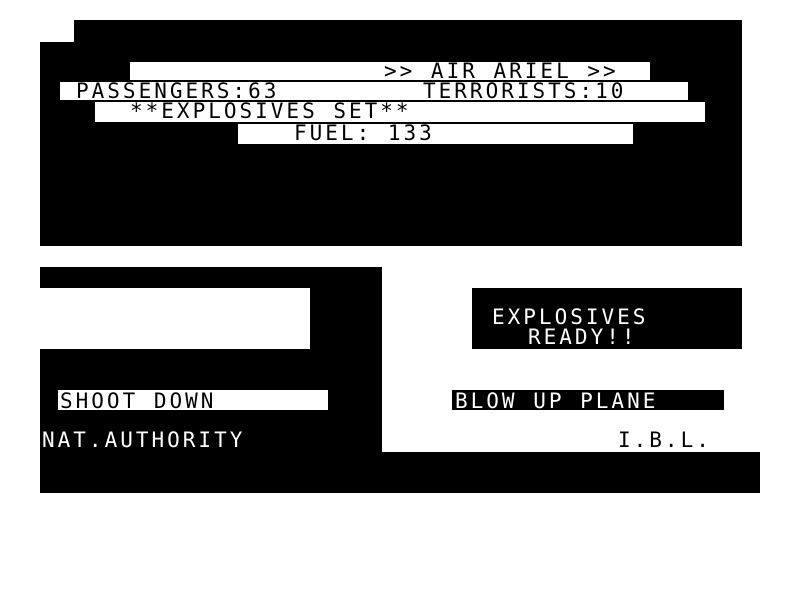 The height and width of the screenshot is (600, 800). Describe the element at coordinates (144, 440) in the screenshot. I see `national-authority-label: NAT.AUTHORITY` at that location.